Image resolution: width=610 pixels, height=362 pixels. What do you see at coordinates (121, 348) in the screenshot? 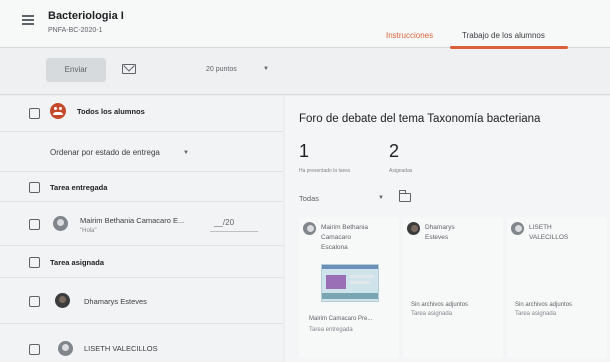
I see `student-name: LISETH VALECILLOS` at bounding box center [121, 348].